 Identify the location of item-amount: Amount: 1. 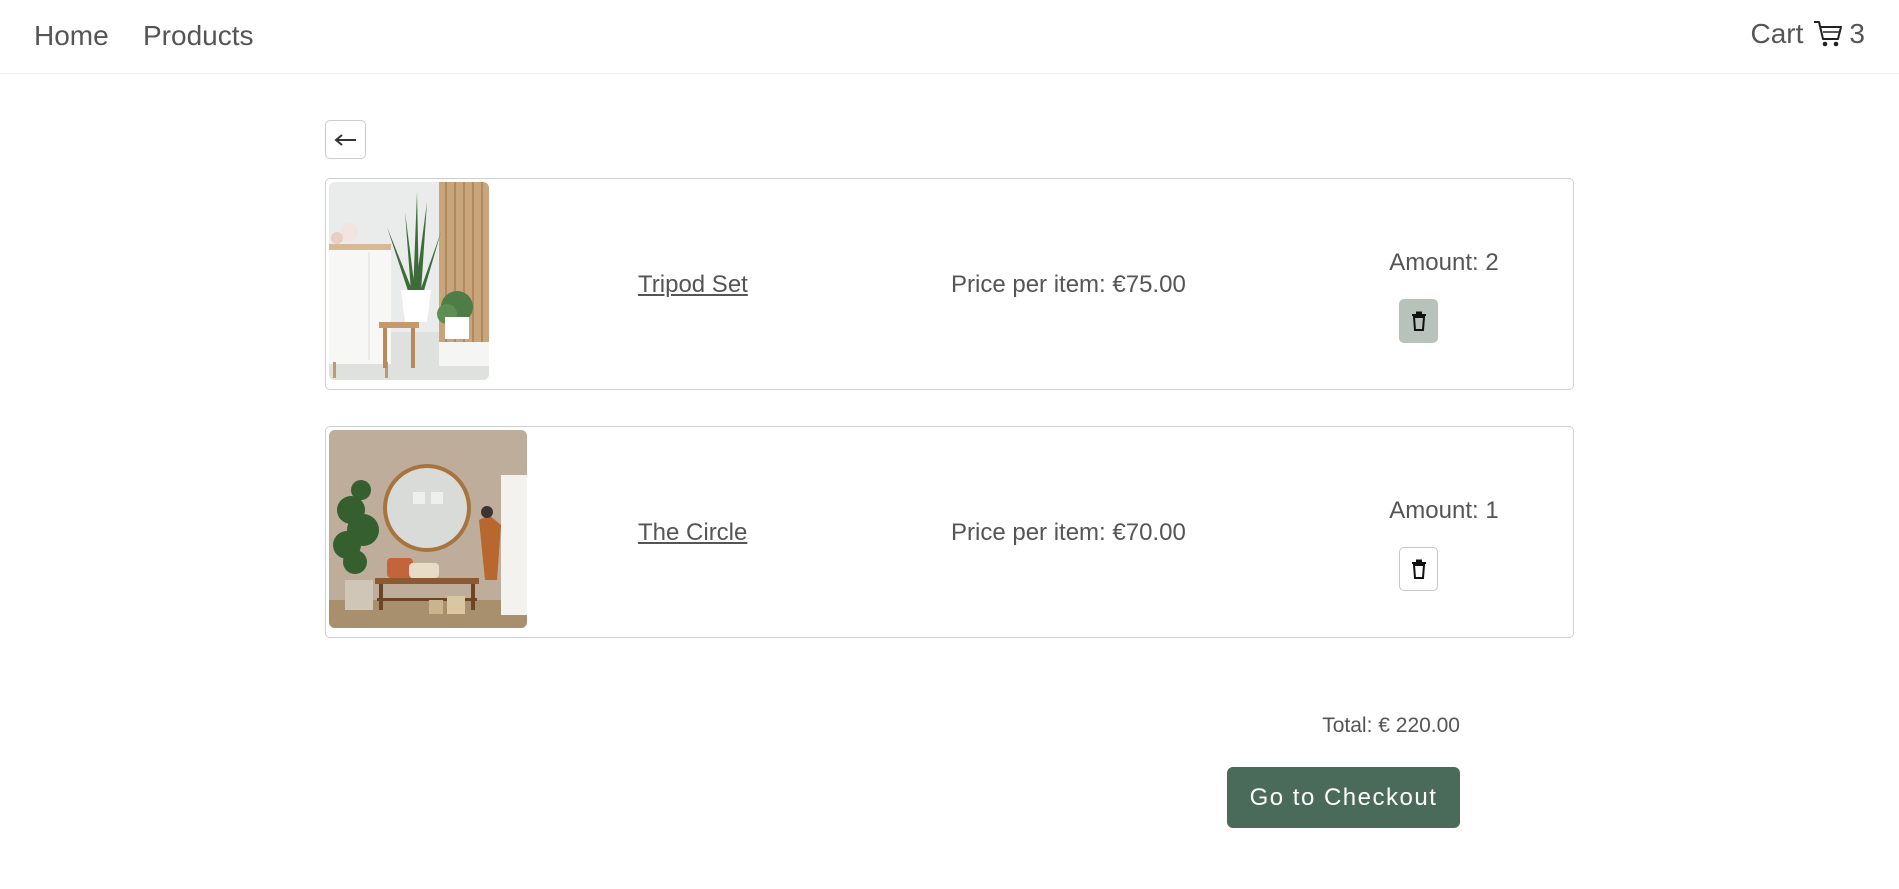
(1444, 510).